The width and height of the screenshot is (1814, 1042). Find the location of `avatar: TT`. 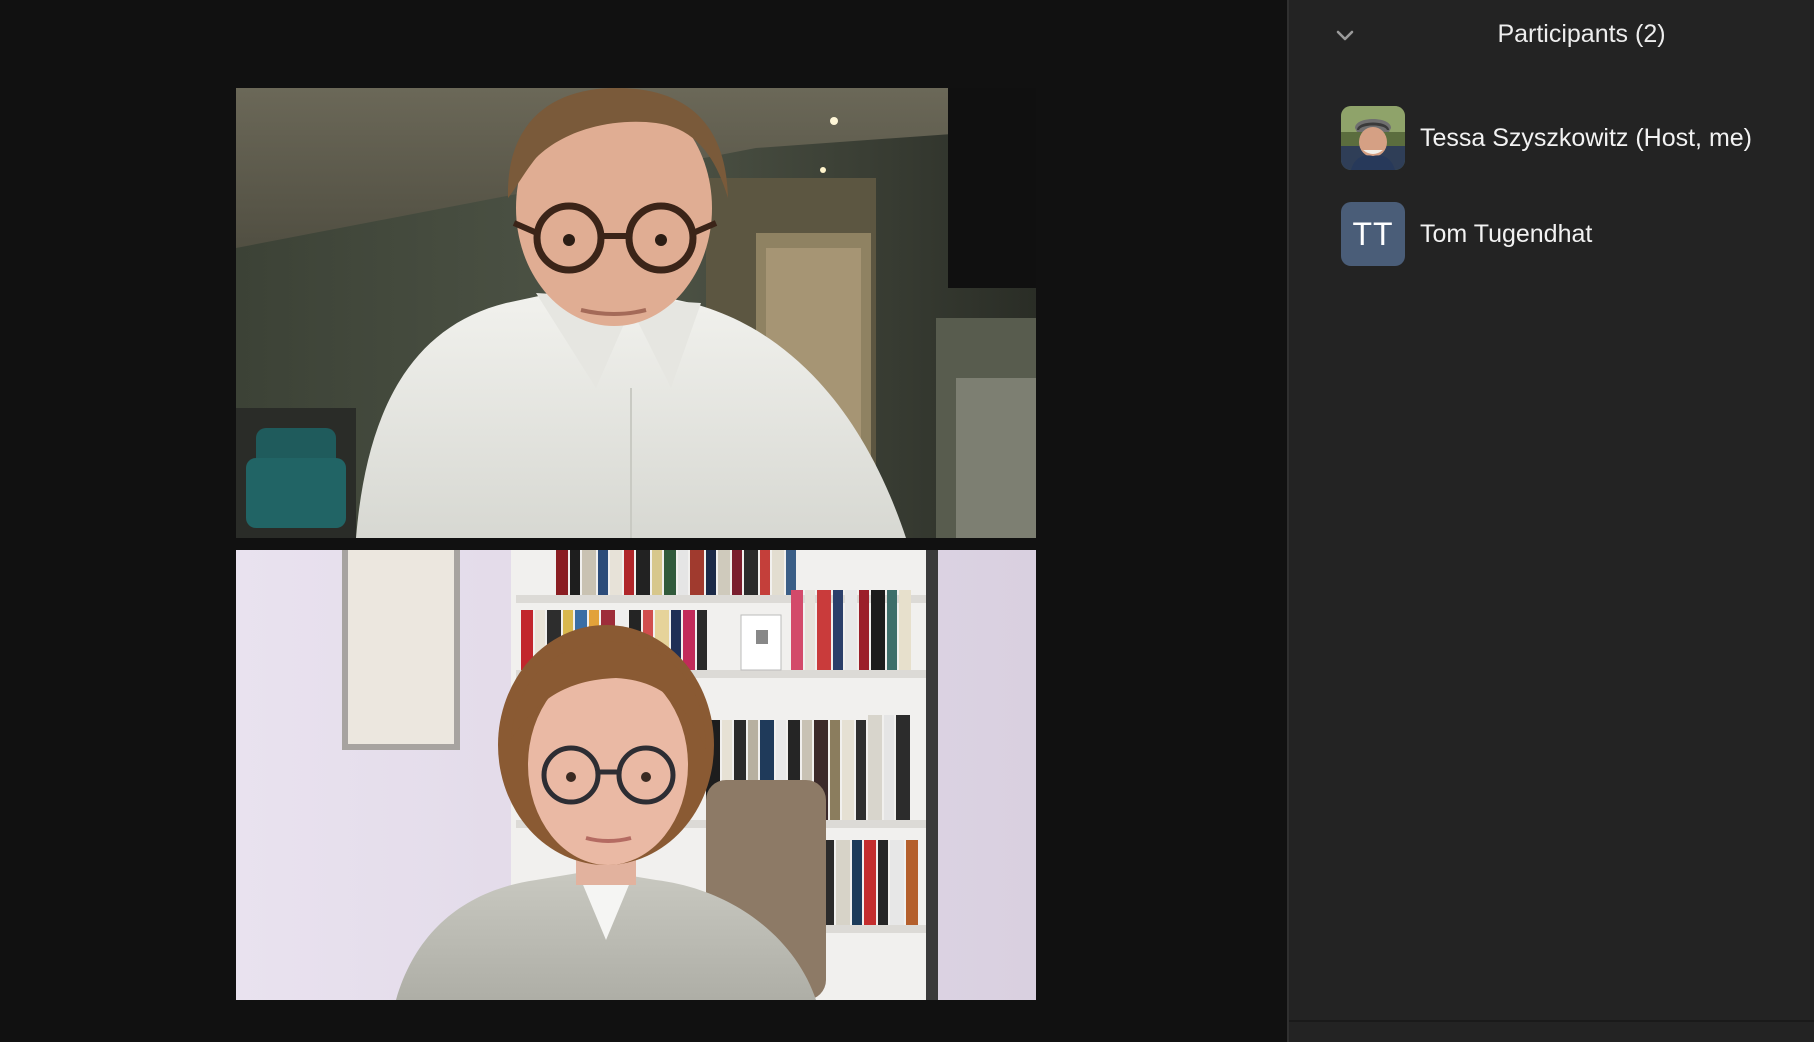

avatar: TT is located at coordinates (1373, 234).